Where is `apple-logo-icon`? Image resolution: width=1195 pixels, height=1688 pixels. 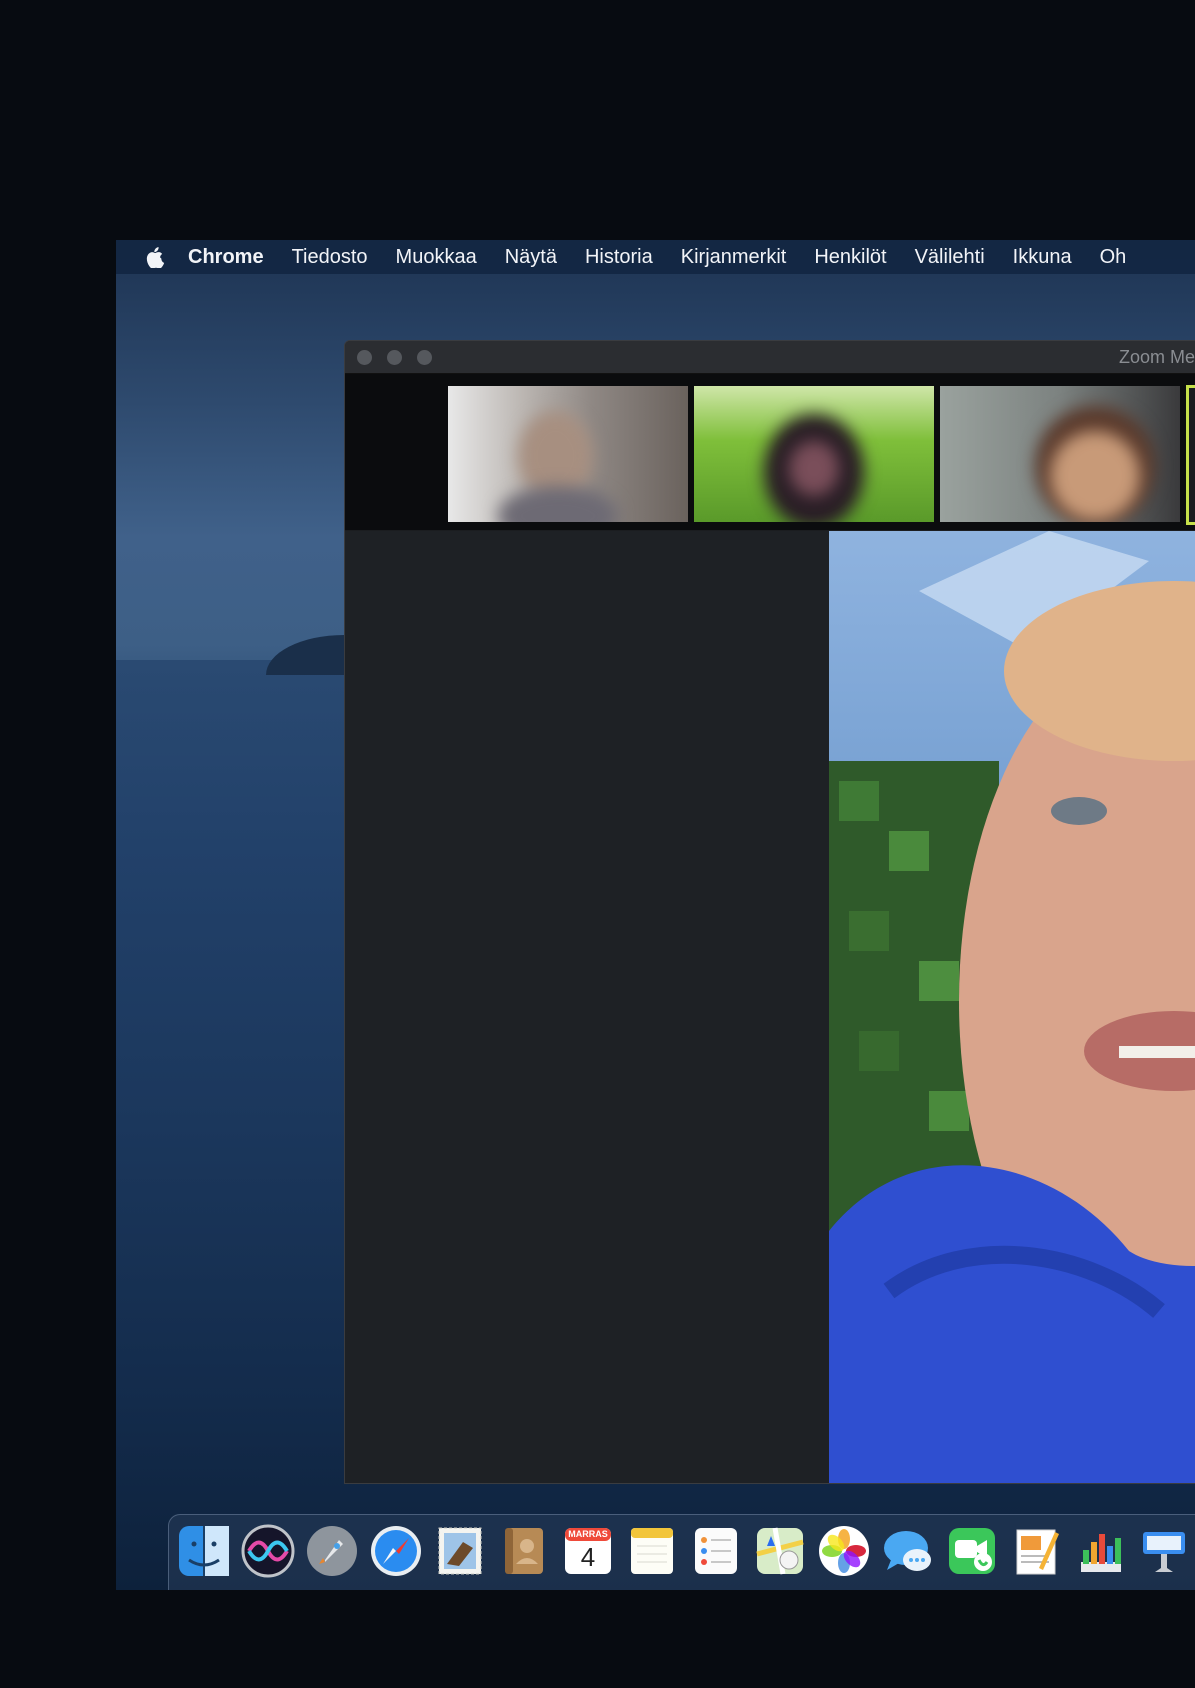 apple-logo-icon is located at coordinates (156, 257).